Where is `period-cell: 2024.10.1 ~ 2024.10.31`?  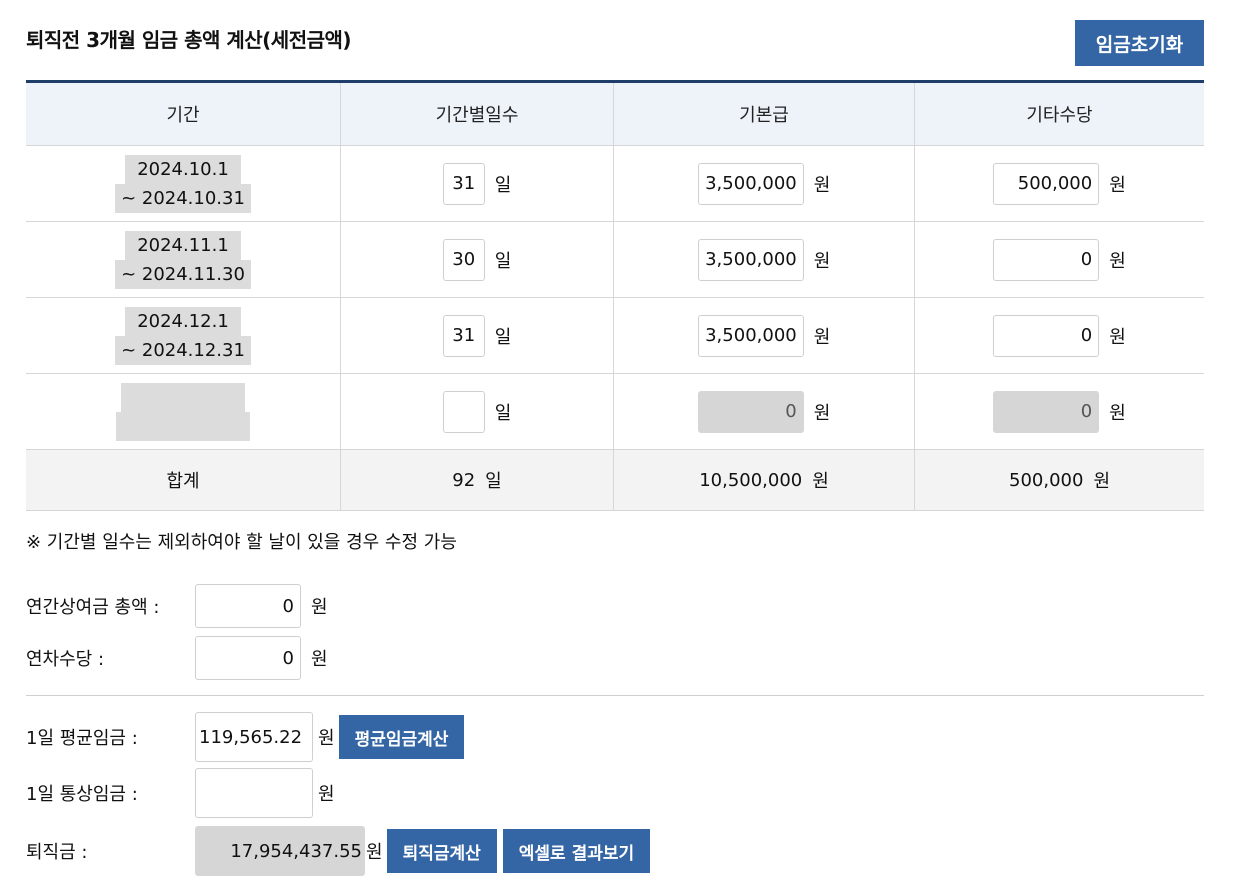
period-cell: 2024.10.1 ~ 2024.10.31 is located at coordinates (183, 183).